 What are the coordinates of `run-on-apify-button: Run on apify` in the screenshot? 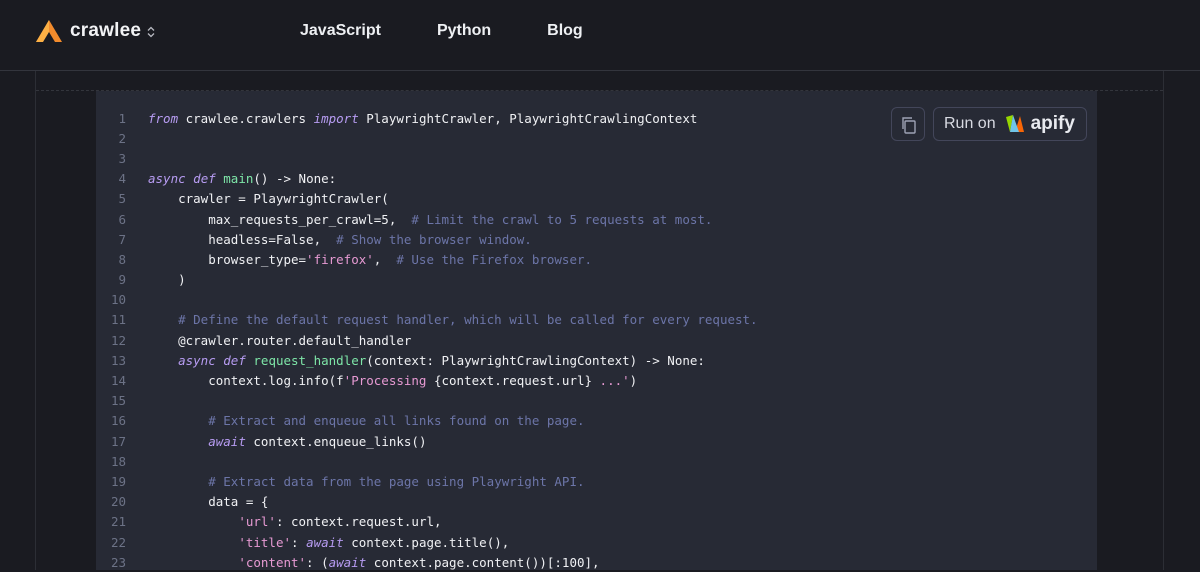 It's located at (1010, 124).